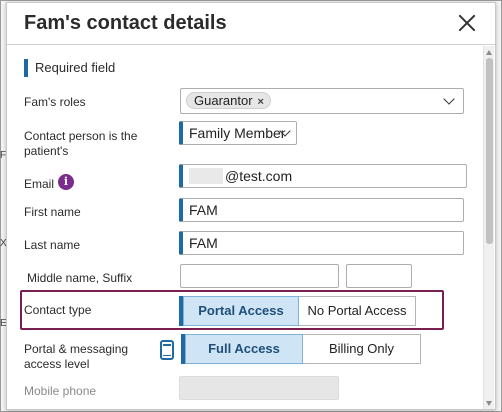 The height and width of the screenshot is (412, 502). Describe the element at coordinates (449, 99) in the screenshot. I see `chevron-down-icon` at that location.